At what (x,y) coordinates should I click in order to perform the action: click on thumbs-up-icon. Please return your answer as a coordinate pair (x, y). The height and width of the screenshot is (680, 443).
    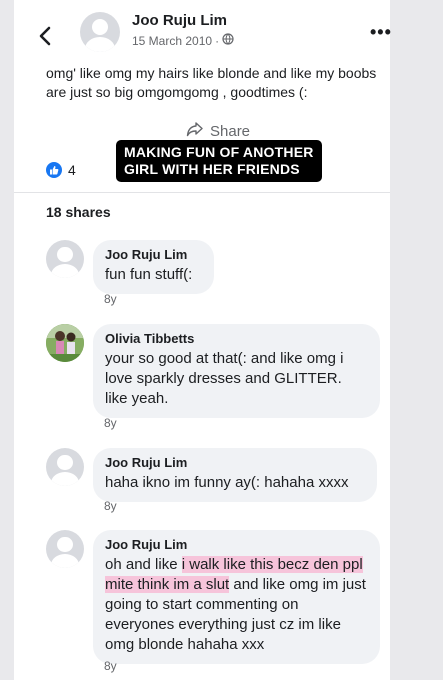
    Looking at the image, I should click on (54, 170).